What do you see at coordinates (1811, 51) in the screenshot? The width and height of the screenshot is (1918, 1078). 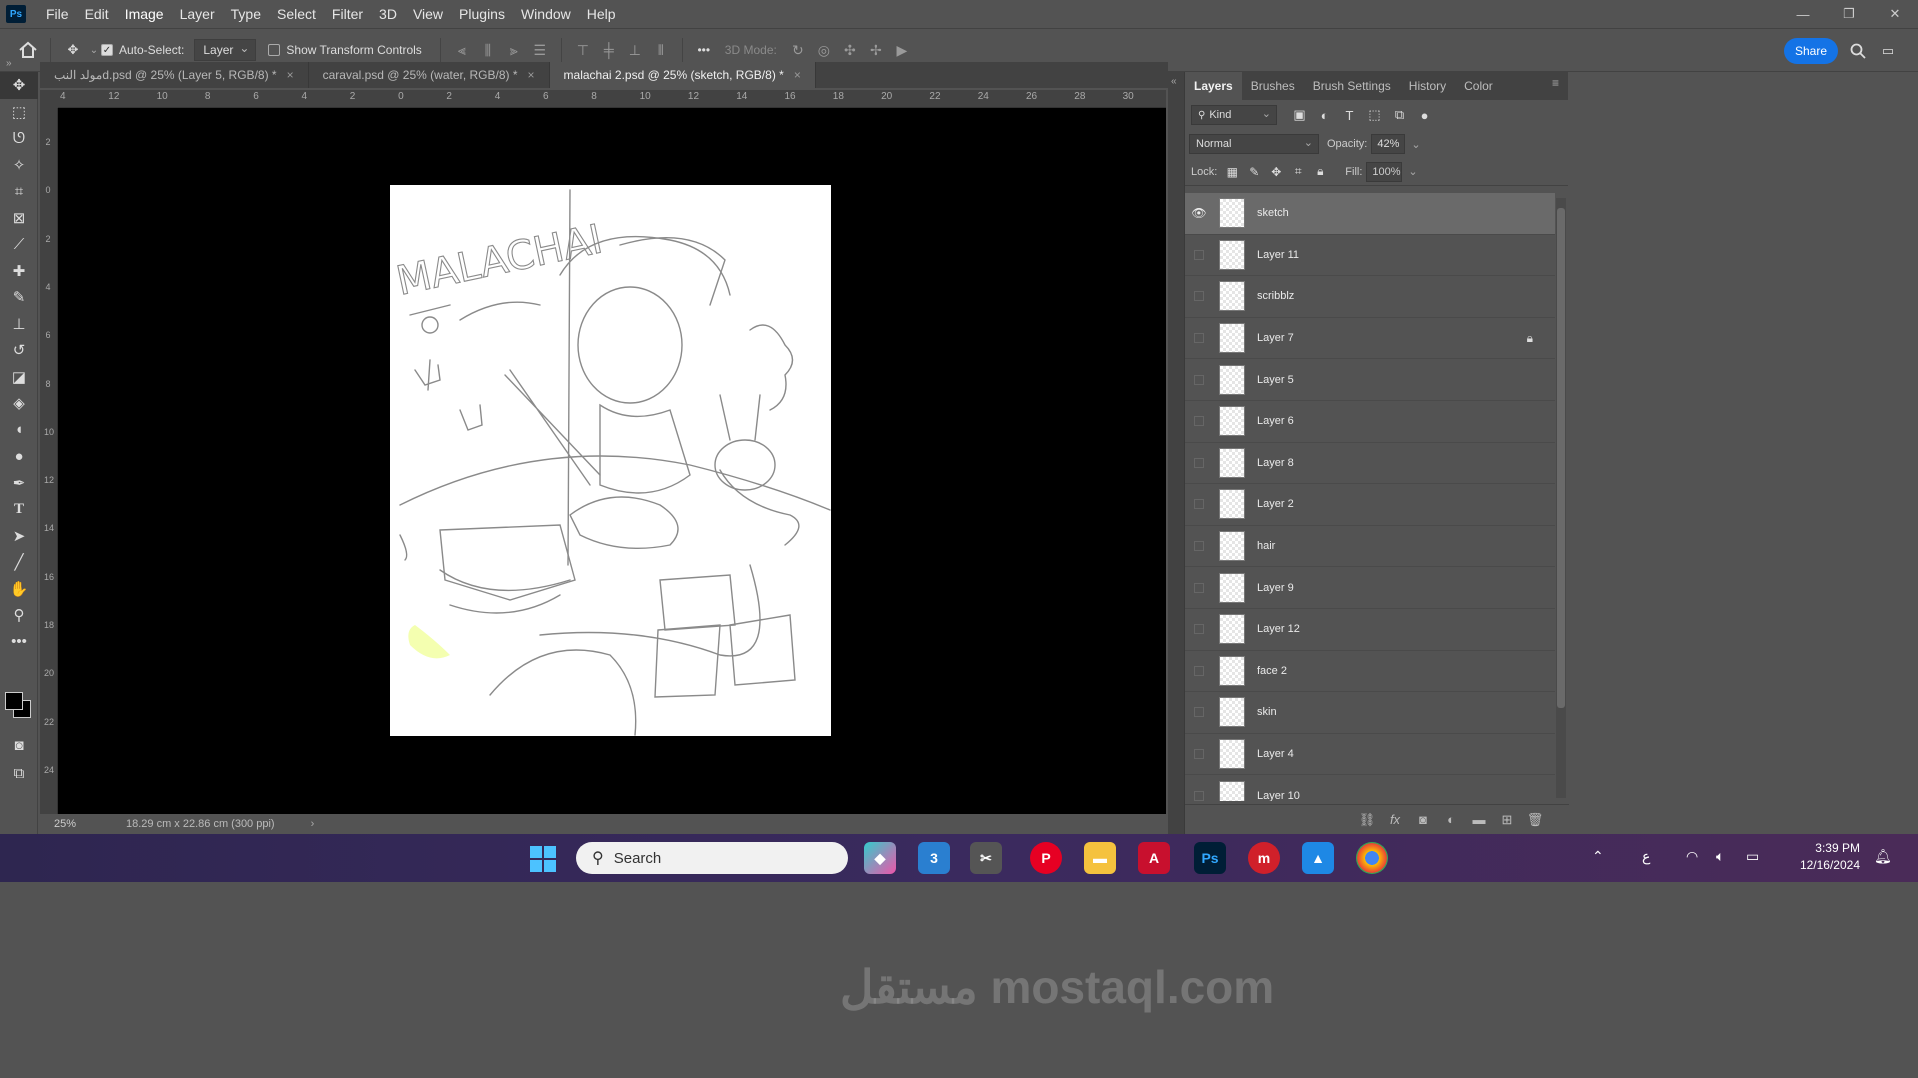 I see `share-button: Share` at bounding box center [1811, 51].